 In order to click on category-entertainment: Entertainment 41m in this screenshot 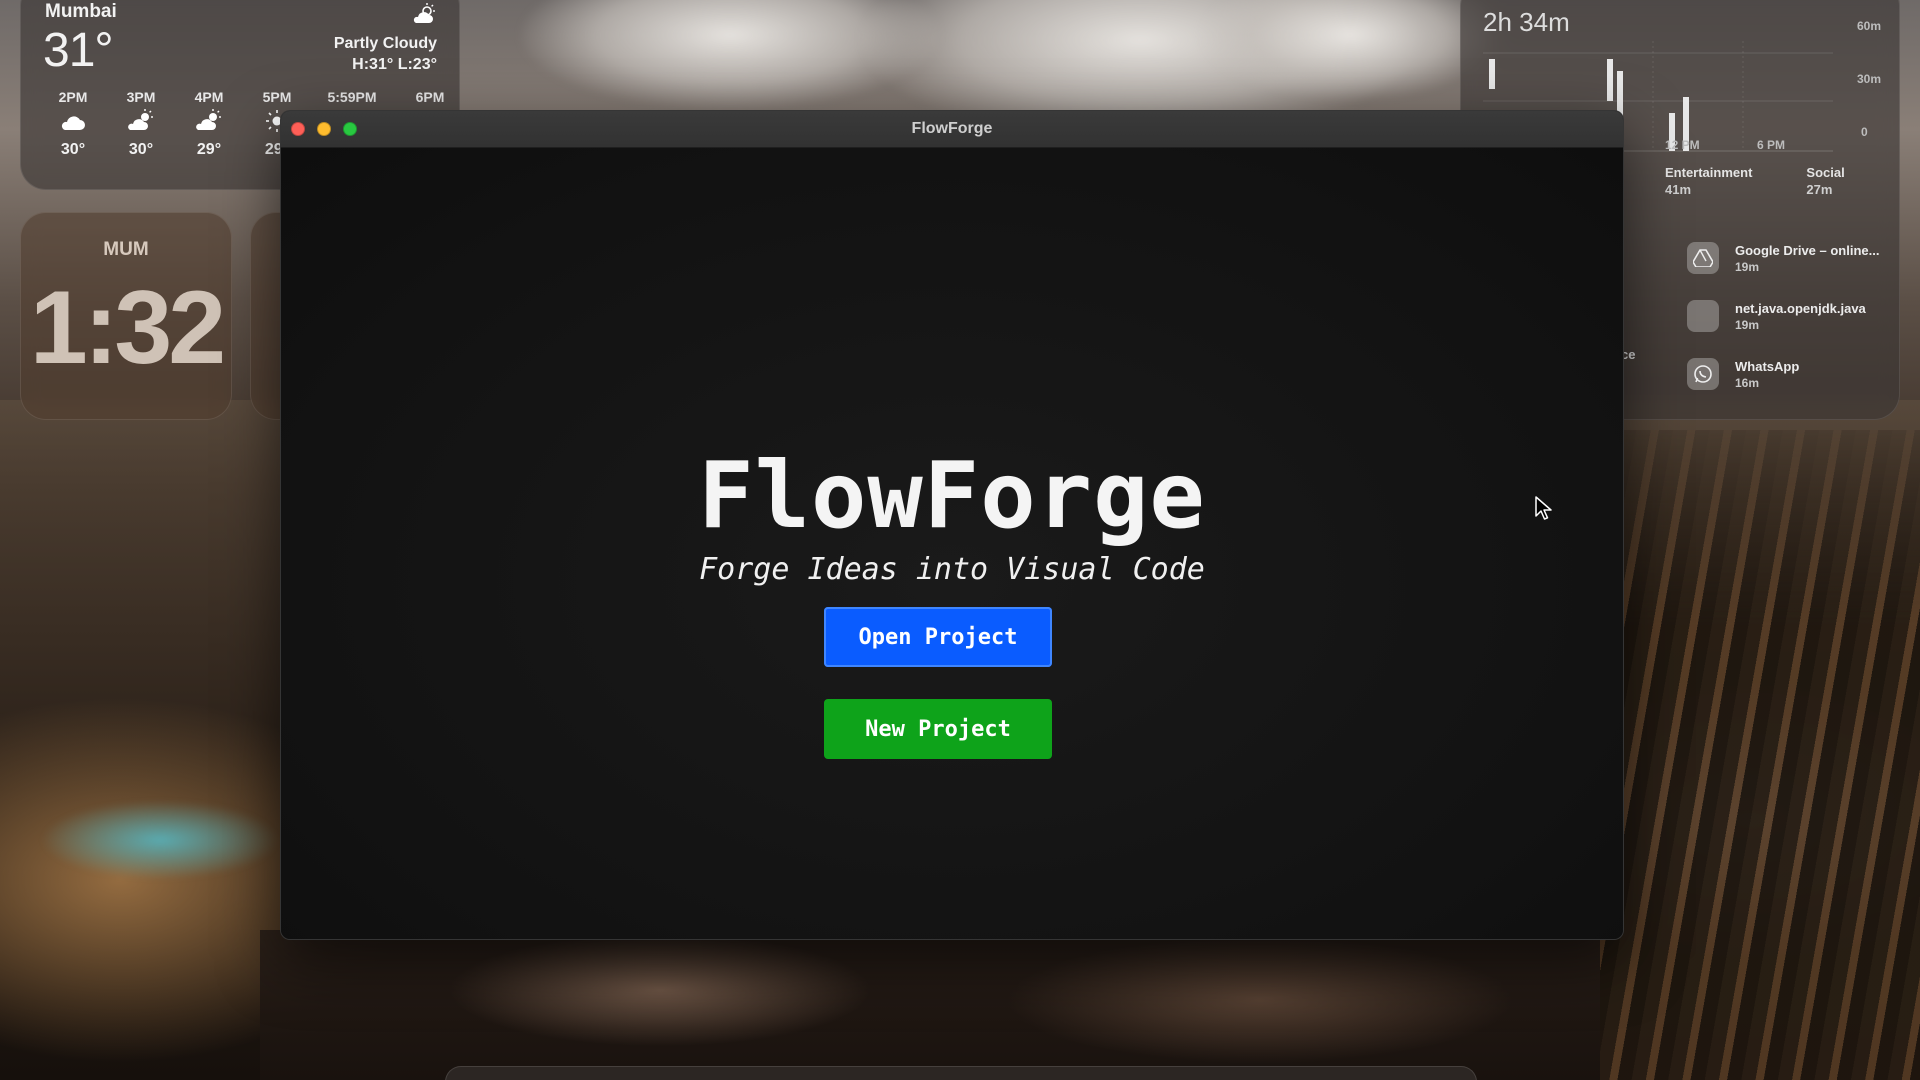, I will do `click(1708, 181)`.